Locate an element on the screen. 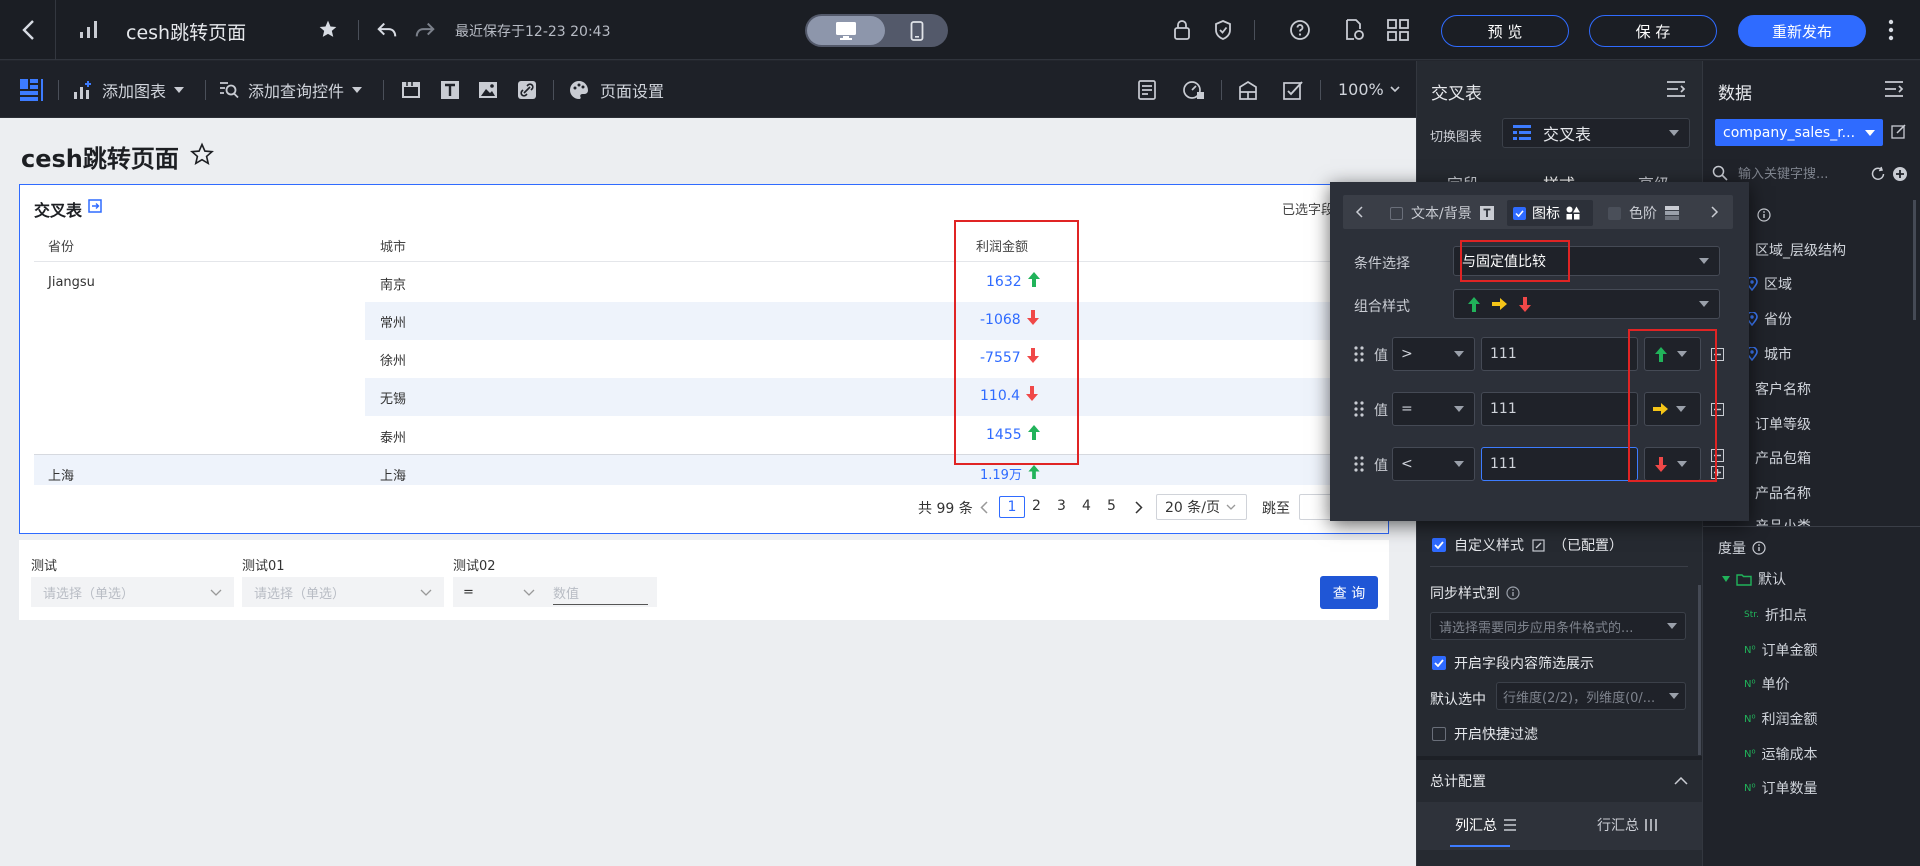  popup-tab-color-scale: 色阶 is located at coordinates (1643, 213).